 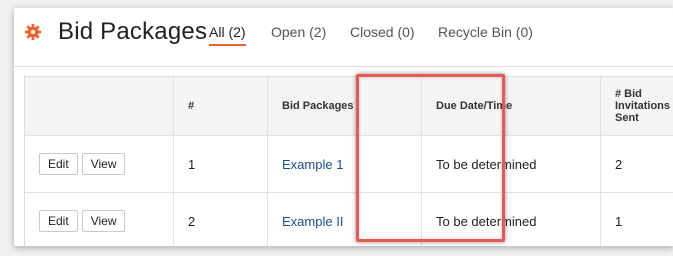 What do you see at coordinates (227, 35) in the screenshot?
I see `tab-all: All (2)` at bounding box center [227, 35].